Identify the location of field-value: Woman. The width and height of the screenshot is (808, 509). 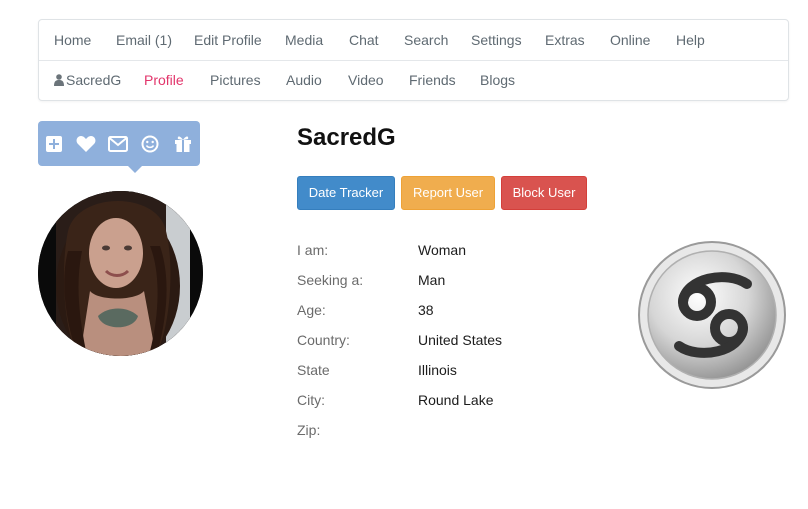
(442, 250).